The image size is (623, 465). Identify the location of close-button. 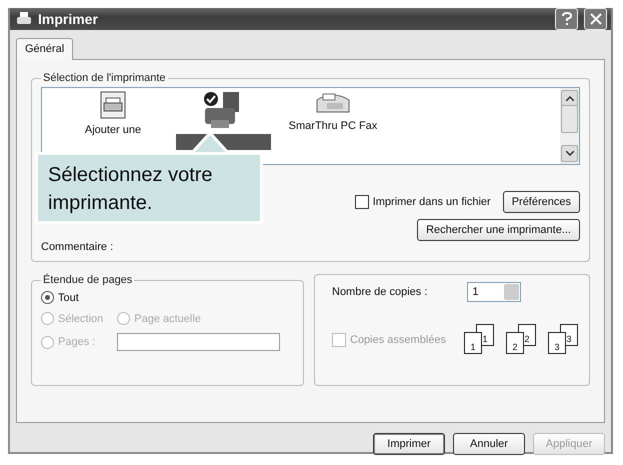
(595, 19).